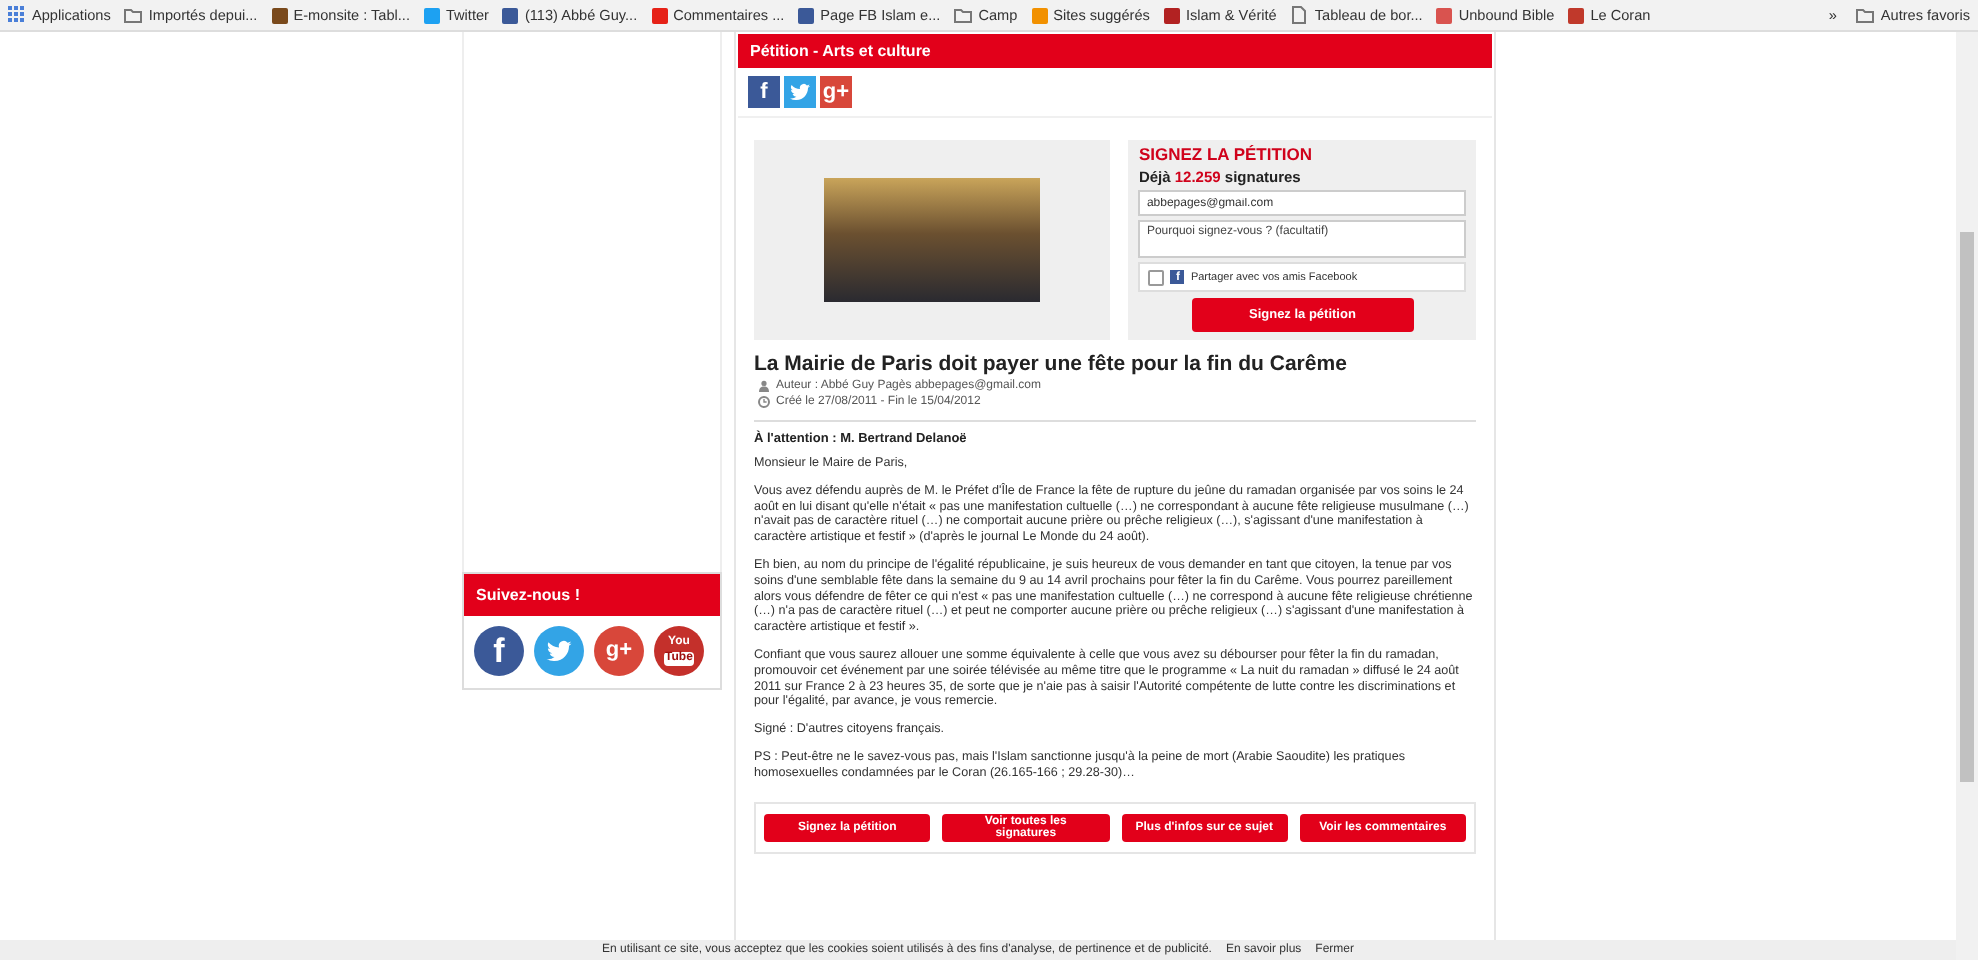 The width and height of the screenshot is (1978, 960). Describe the element at coordinates (1051, 364) in the screenshot. I see `petition-title: La Mairie de Paris doit payer une fête pour la fin du Carême` at that location.